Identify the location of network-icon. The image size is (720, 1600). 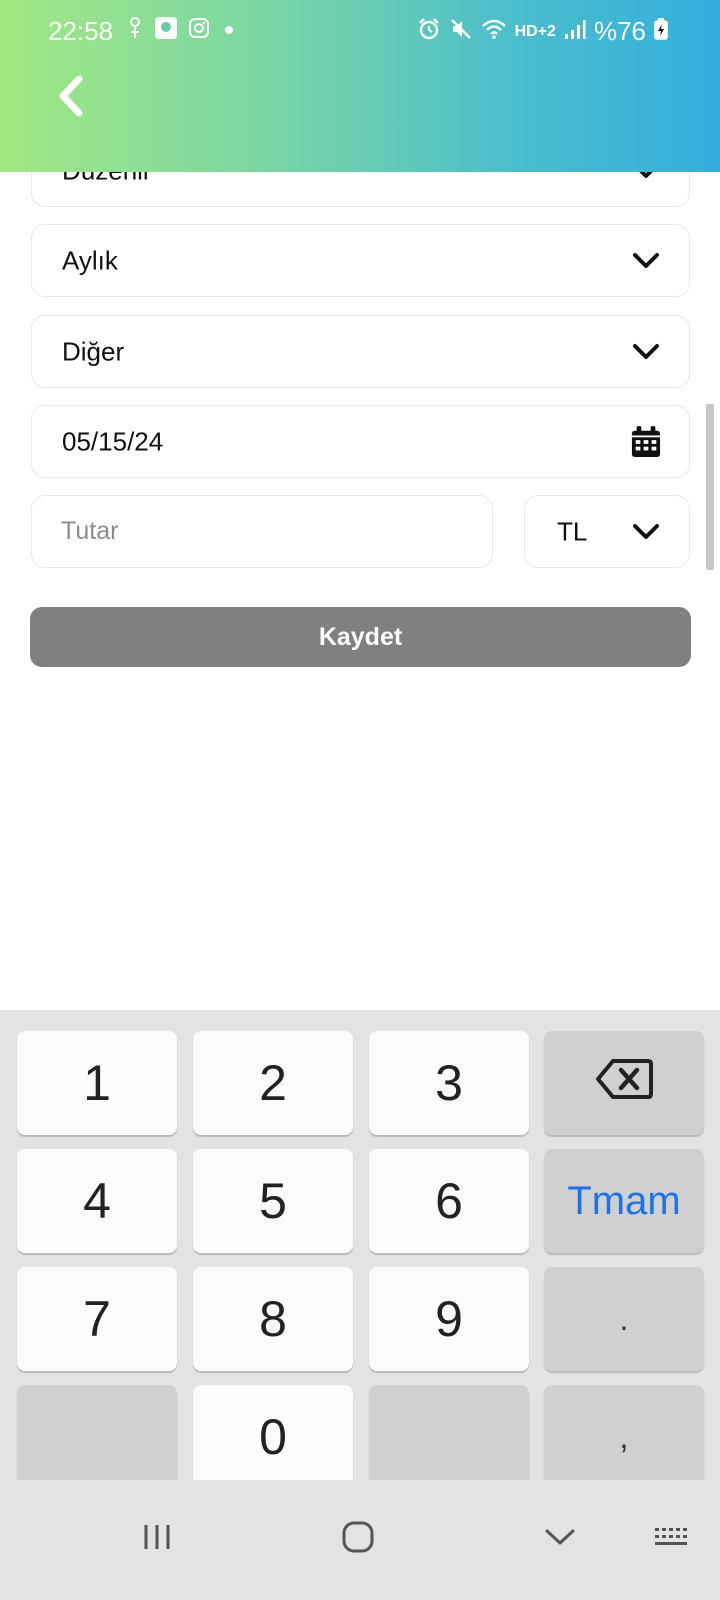
(135, 30).